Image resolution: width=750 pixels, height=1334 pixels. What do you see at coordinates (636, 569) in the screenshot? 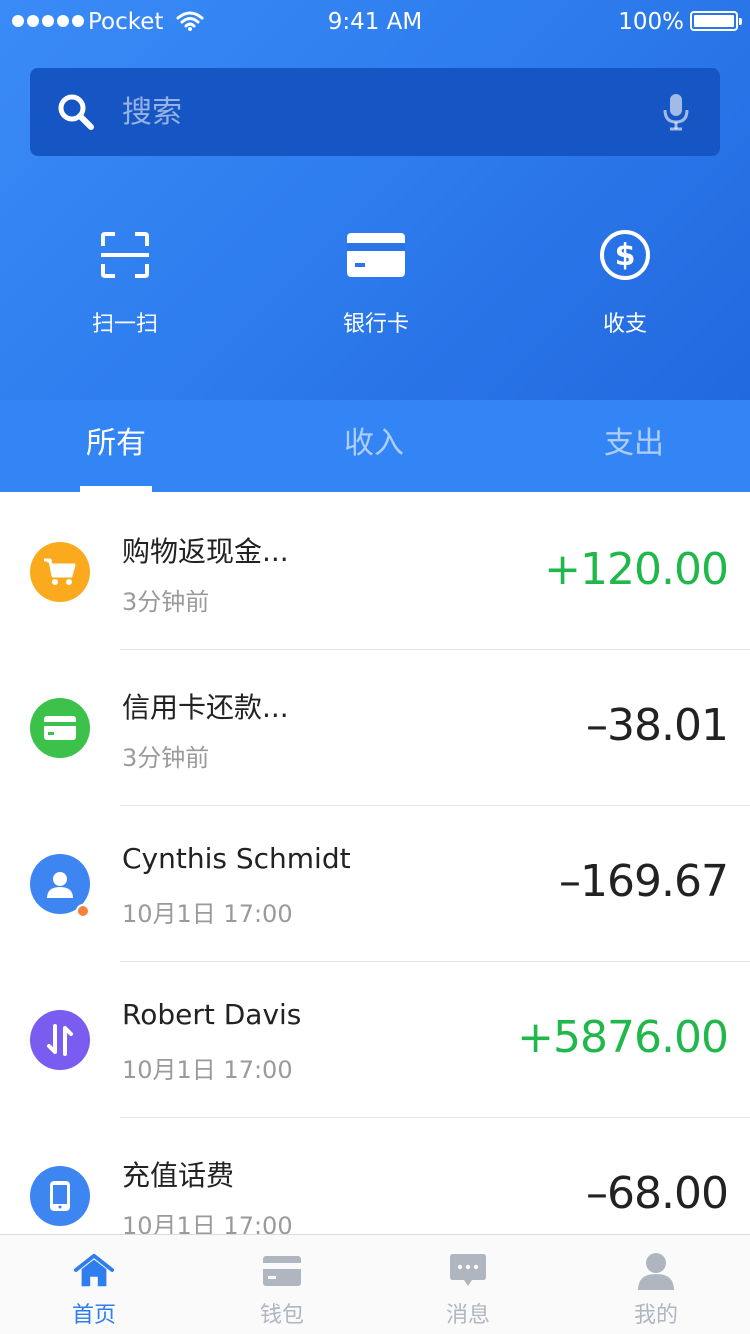
I see `transaction-amount: +120.00` at bounding box center [636, 569].